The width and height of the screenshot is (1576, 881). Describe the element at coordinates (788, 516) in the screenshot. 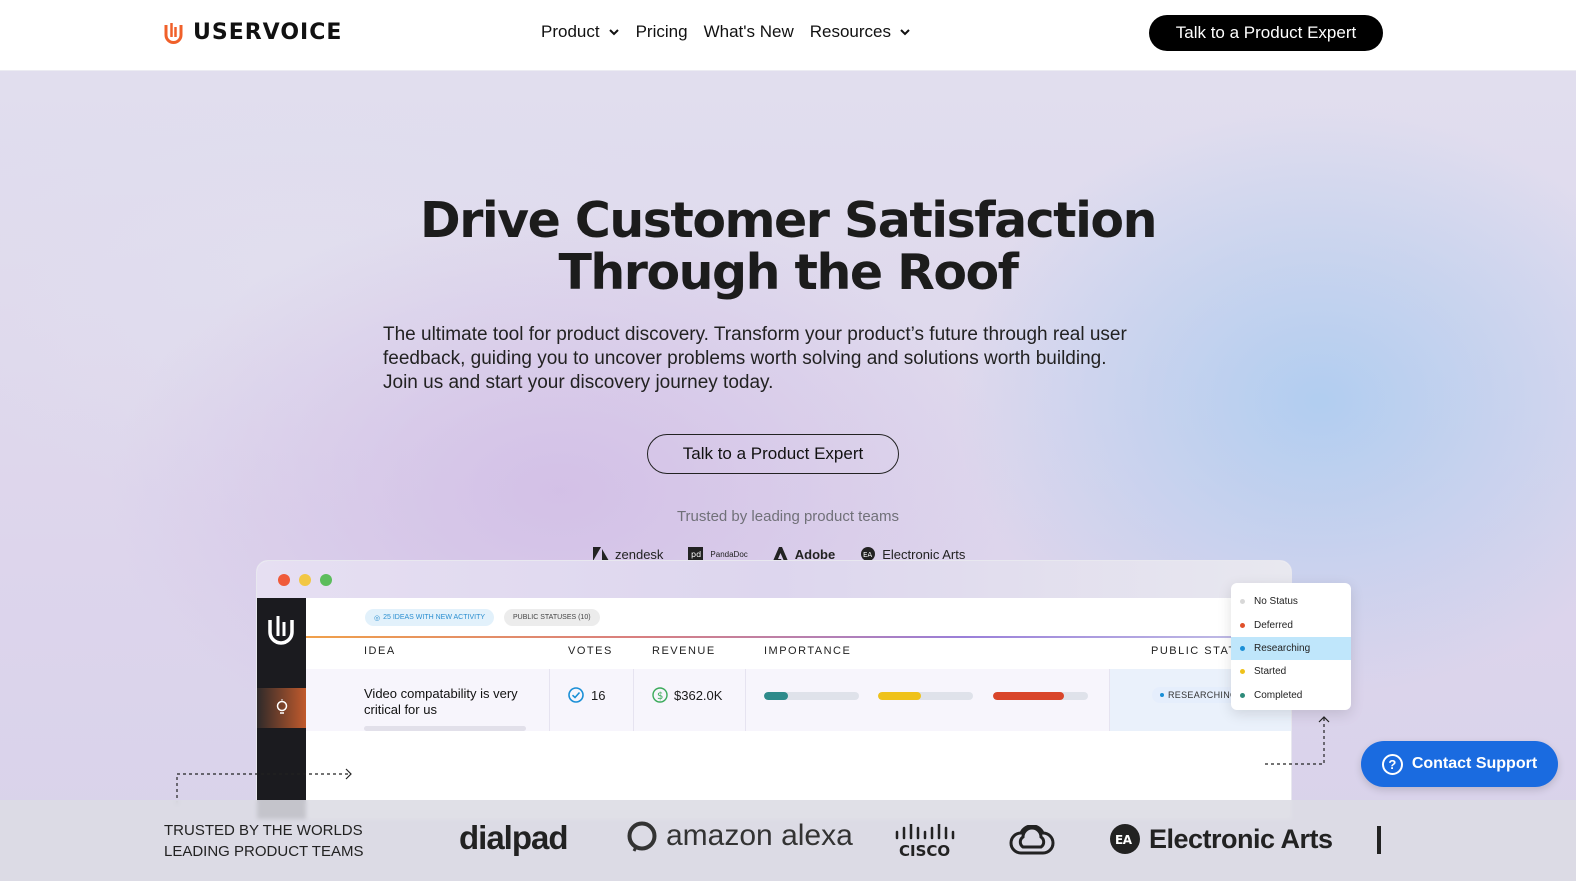

I see `trusted-label: Trusted by leading product teams` at that location.